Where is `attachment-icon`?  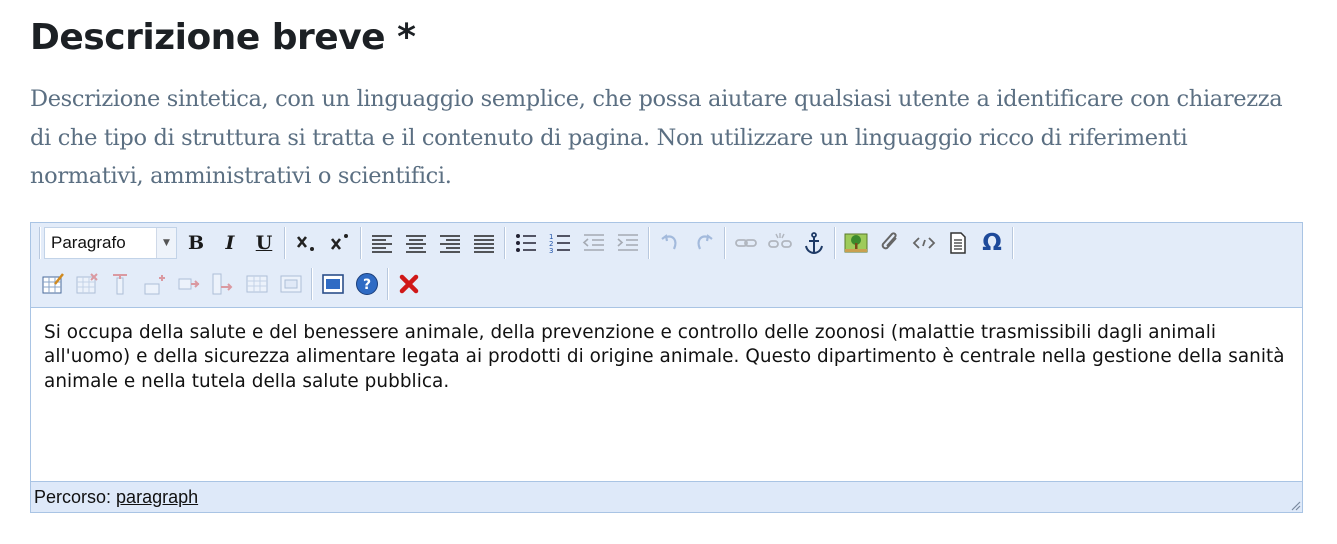 attachment-icon is located at coordinates (889, 241).